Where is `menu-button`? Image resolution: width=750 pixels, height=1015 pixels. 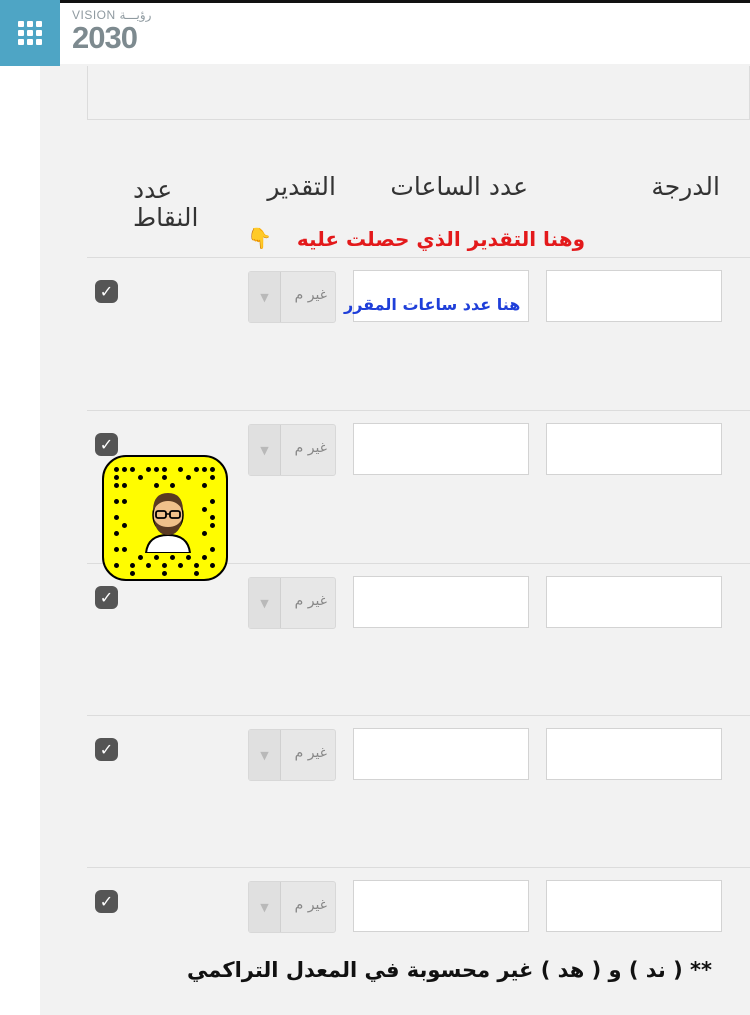
menu-button is located at coordinates (30, 33).